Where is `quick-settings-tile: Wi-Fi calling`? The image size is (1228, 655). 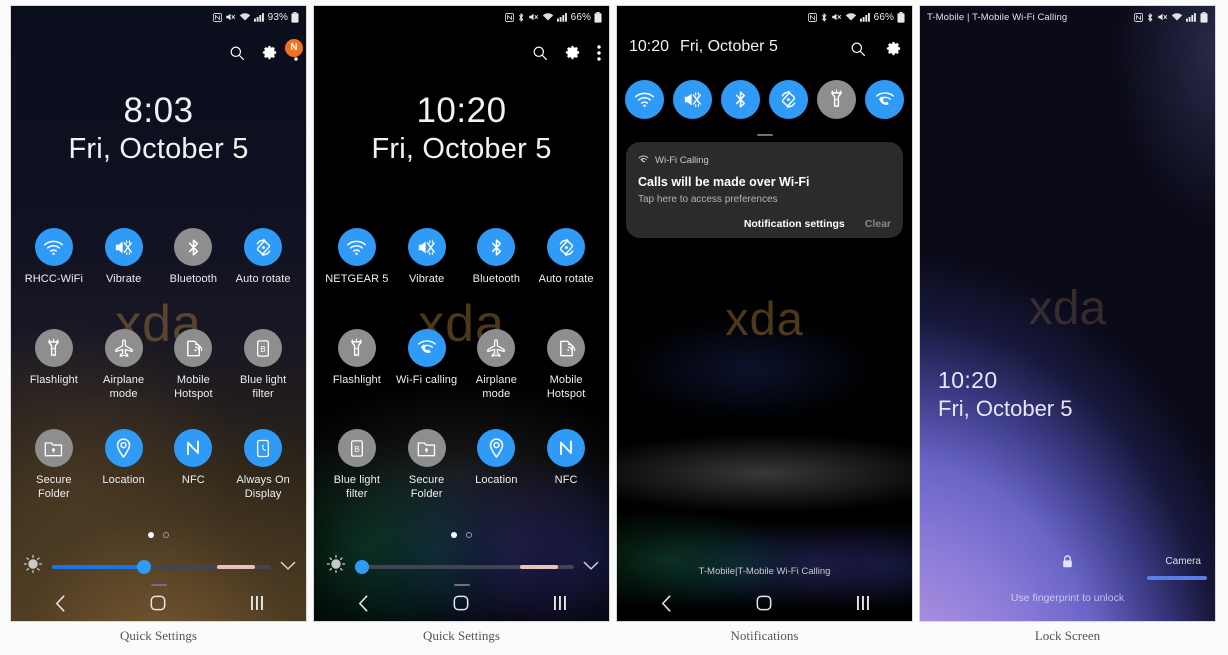 quick-settings-tile: Wi-Fi calling is located at coordinates (427, 365).